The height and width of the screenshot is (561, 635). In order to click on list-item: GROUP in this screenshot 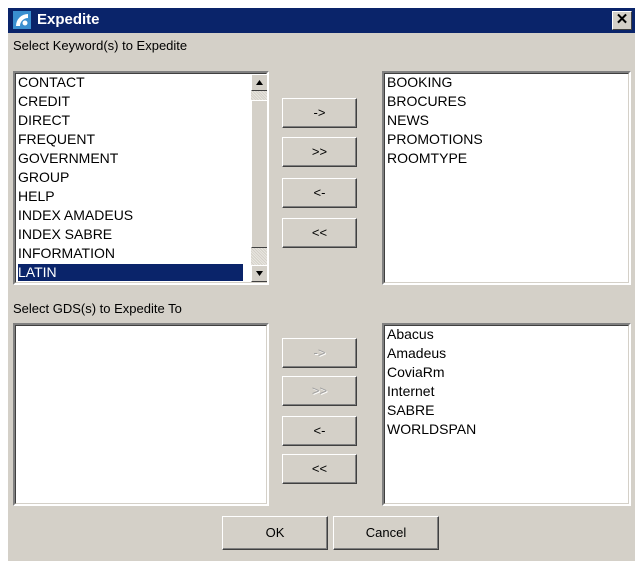, I will do `click(43, 177)`.